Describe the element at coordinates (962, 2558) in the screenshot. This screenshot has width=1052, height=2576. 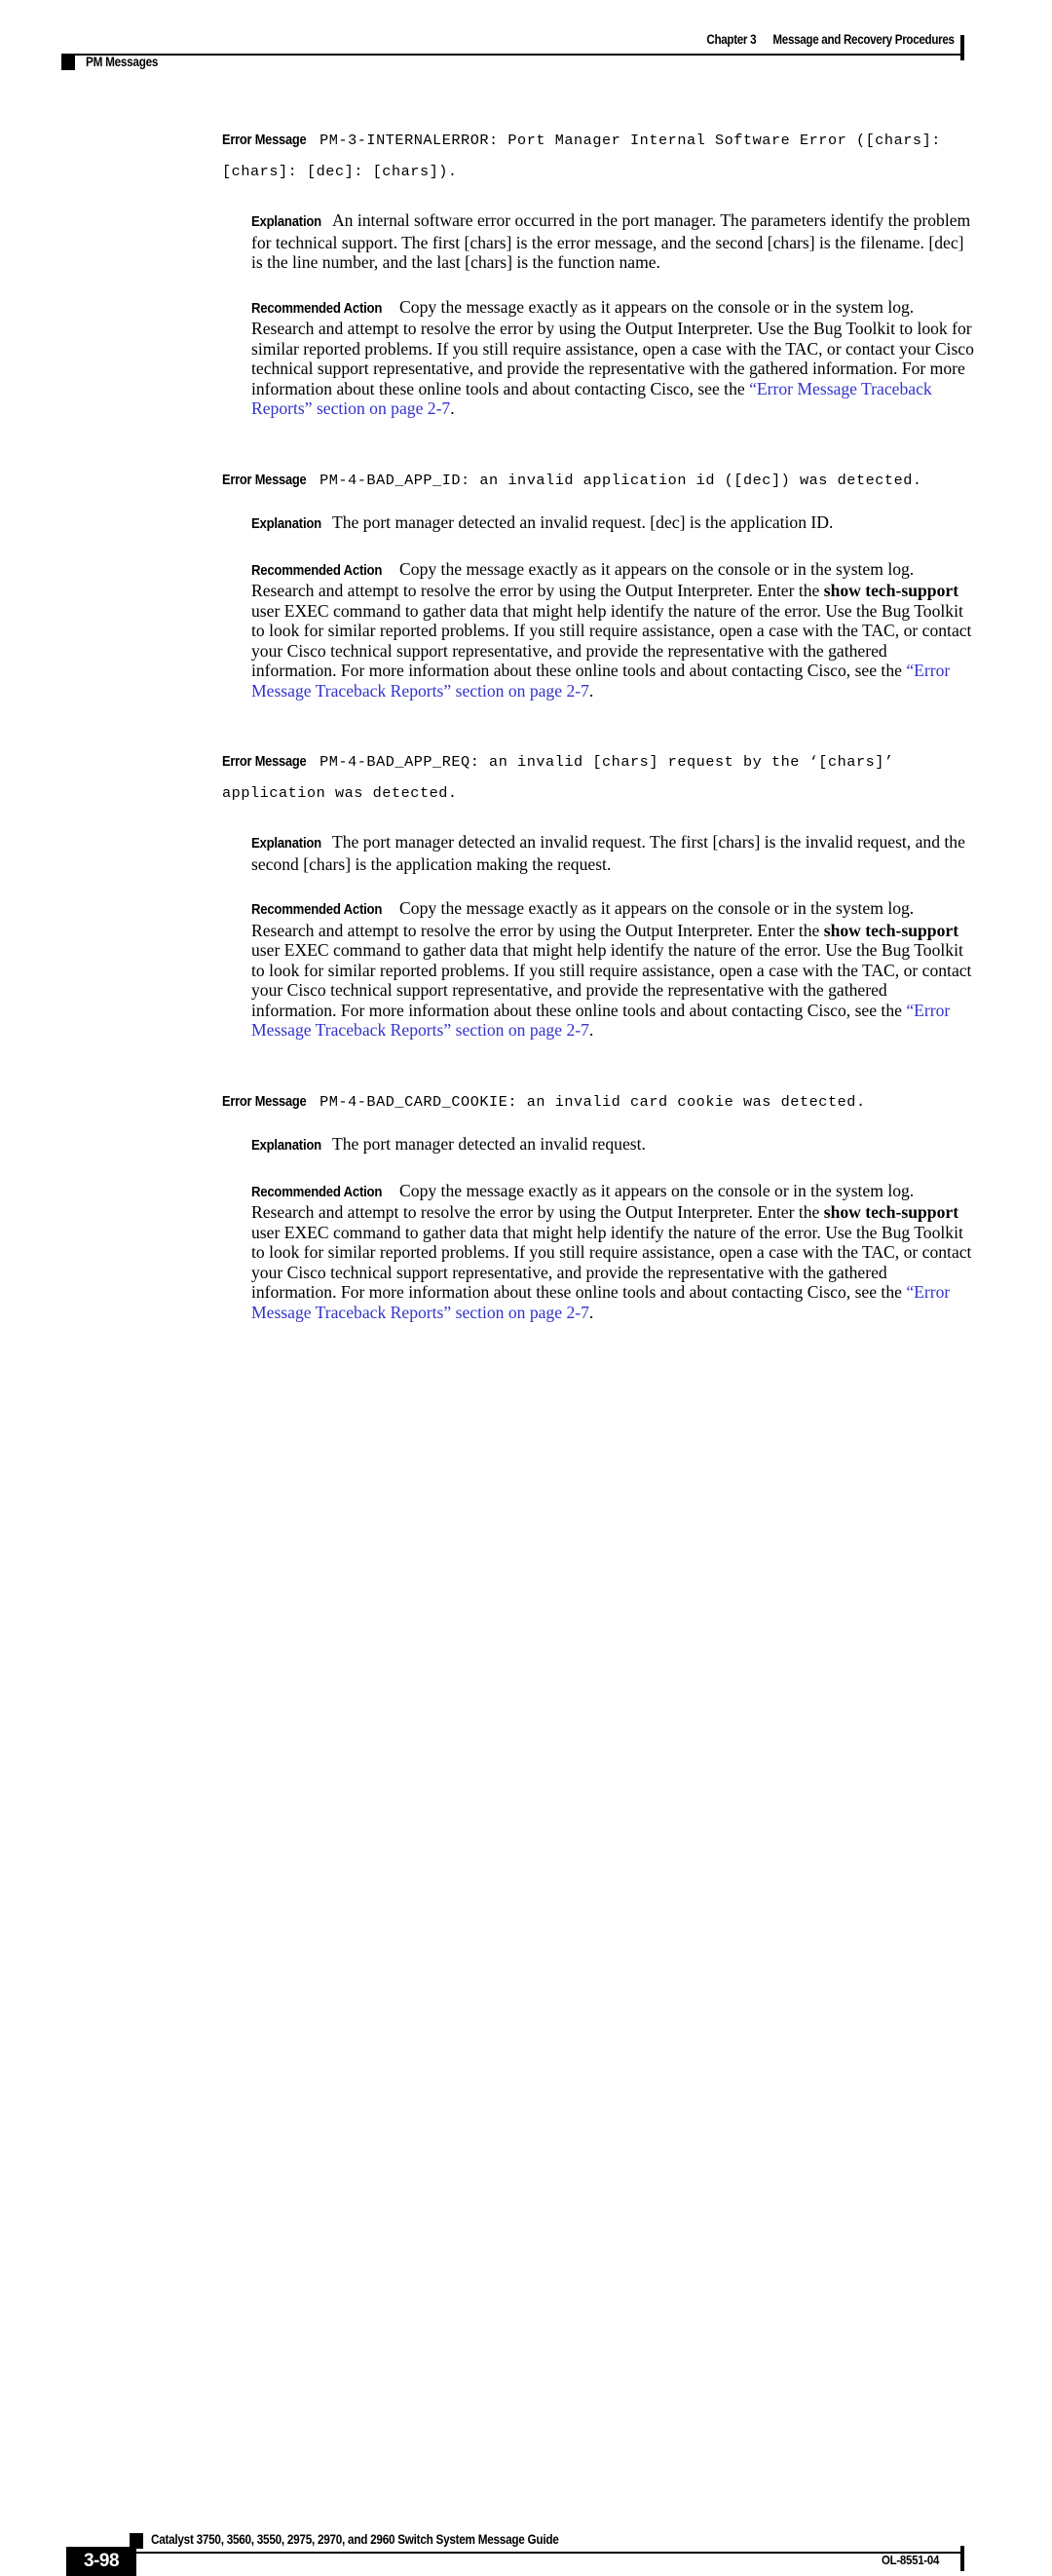
I see `footer-endcap-tick` at that location.